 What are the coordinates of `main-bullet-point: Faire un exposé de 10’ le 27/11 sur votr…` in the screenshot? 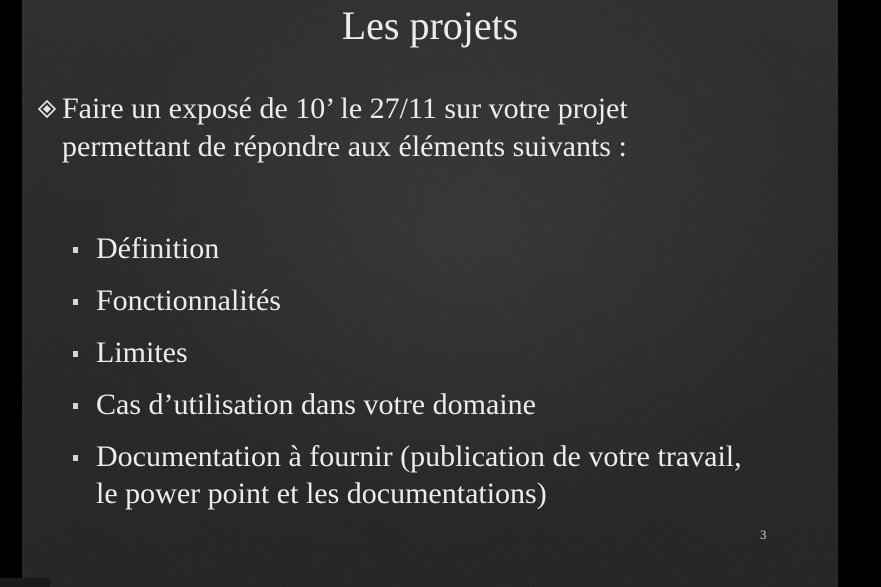 It's located at (426, 128).